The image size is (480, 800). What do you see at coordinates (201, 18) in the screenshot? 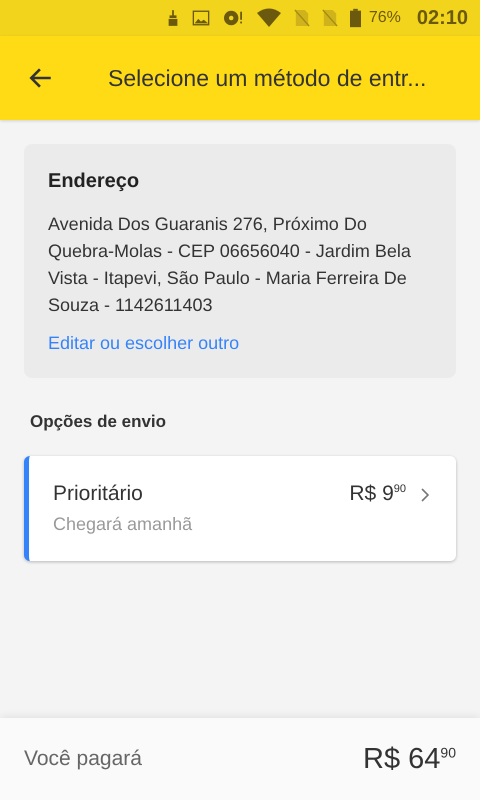
I see `image-icon` at bounding box center [201, 18].